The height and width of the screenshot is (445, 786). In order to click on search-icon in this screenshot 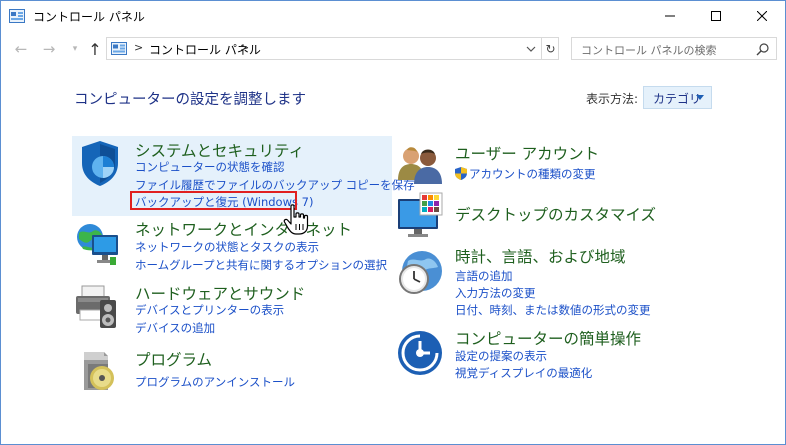, I will do `click(763, 49)`.